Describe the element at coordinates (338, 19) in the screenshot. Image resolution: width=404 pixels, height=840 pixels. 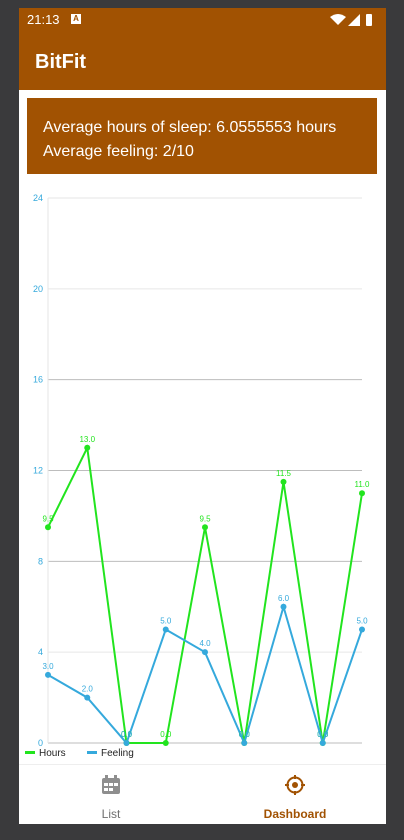
I see `wifi-icon` at that location.